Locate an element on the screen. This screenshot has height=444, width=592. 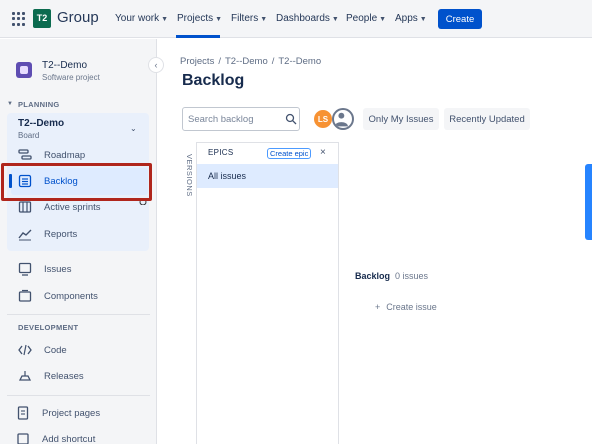
nav-people: People ▼ is located at coordinates (366, 18).